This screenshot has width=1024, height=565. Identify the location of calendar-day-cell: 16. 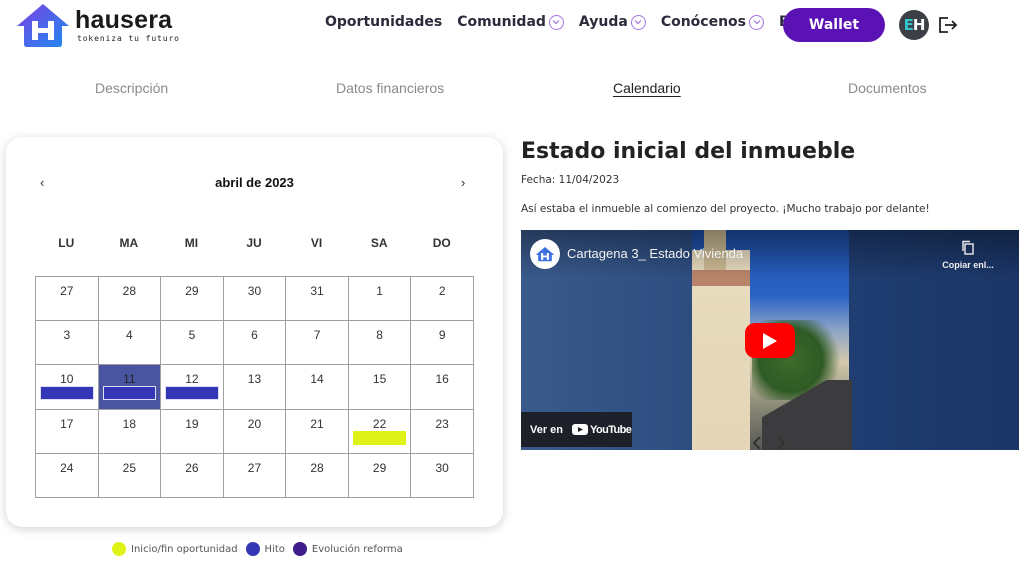
(442, 387).